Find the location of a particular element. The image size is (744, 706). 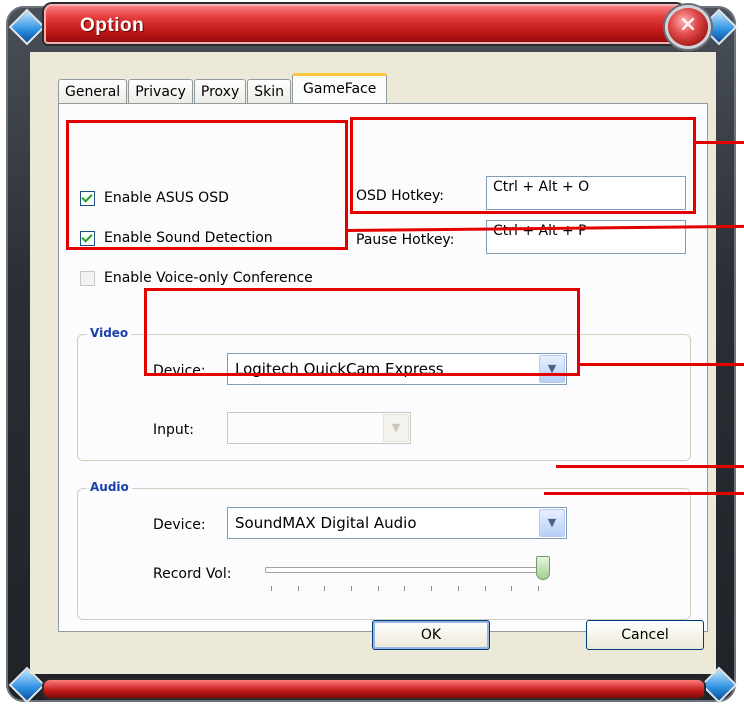

video-input-label: Input: is located at coordinates (173, 430).